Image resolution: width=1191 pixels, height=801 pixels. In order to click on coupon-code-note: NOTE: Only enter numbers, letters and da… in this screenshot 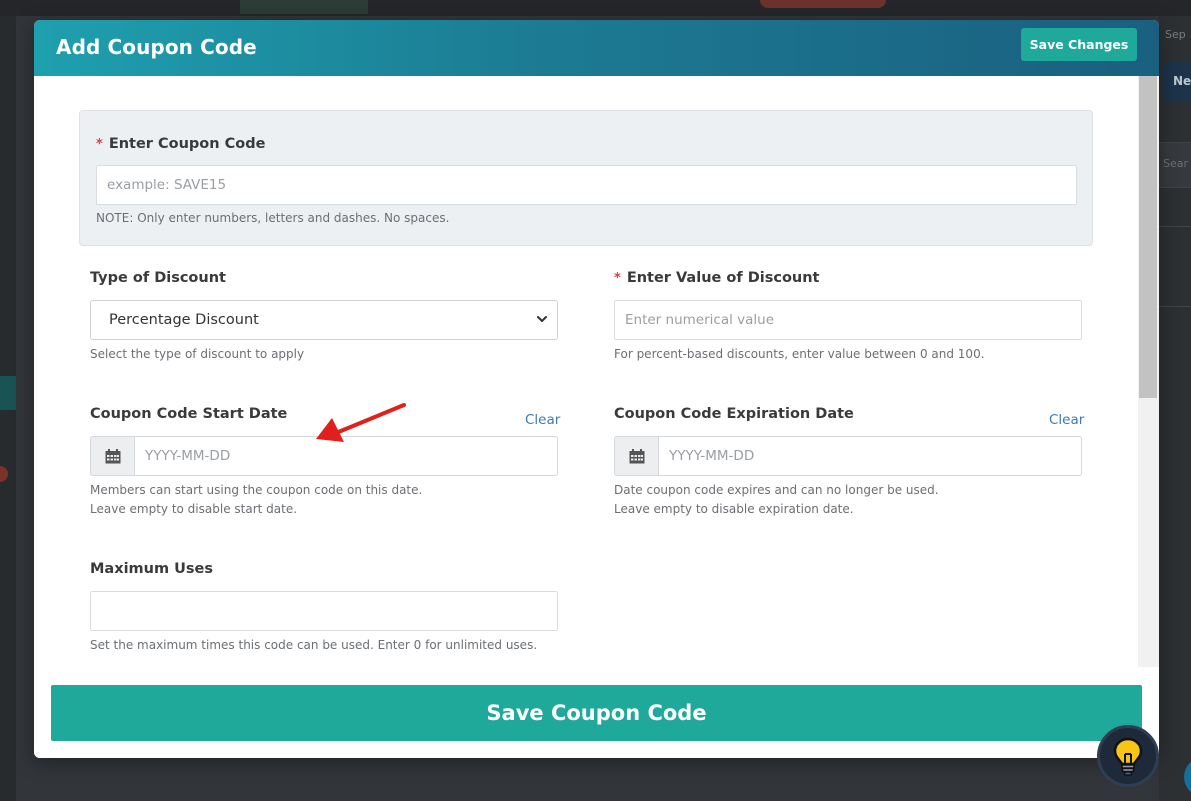, I will do `click(273, 218)`.